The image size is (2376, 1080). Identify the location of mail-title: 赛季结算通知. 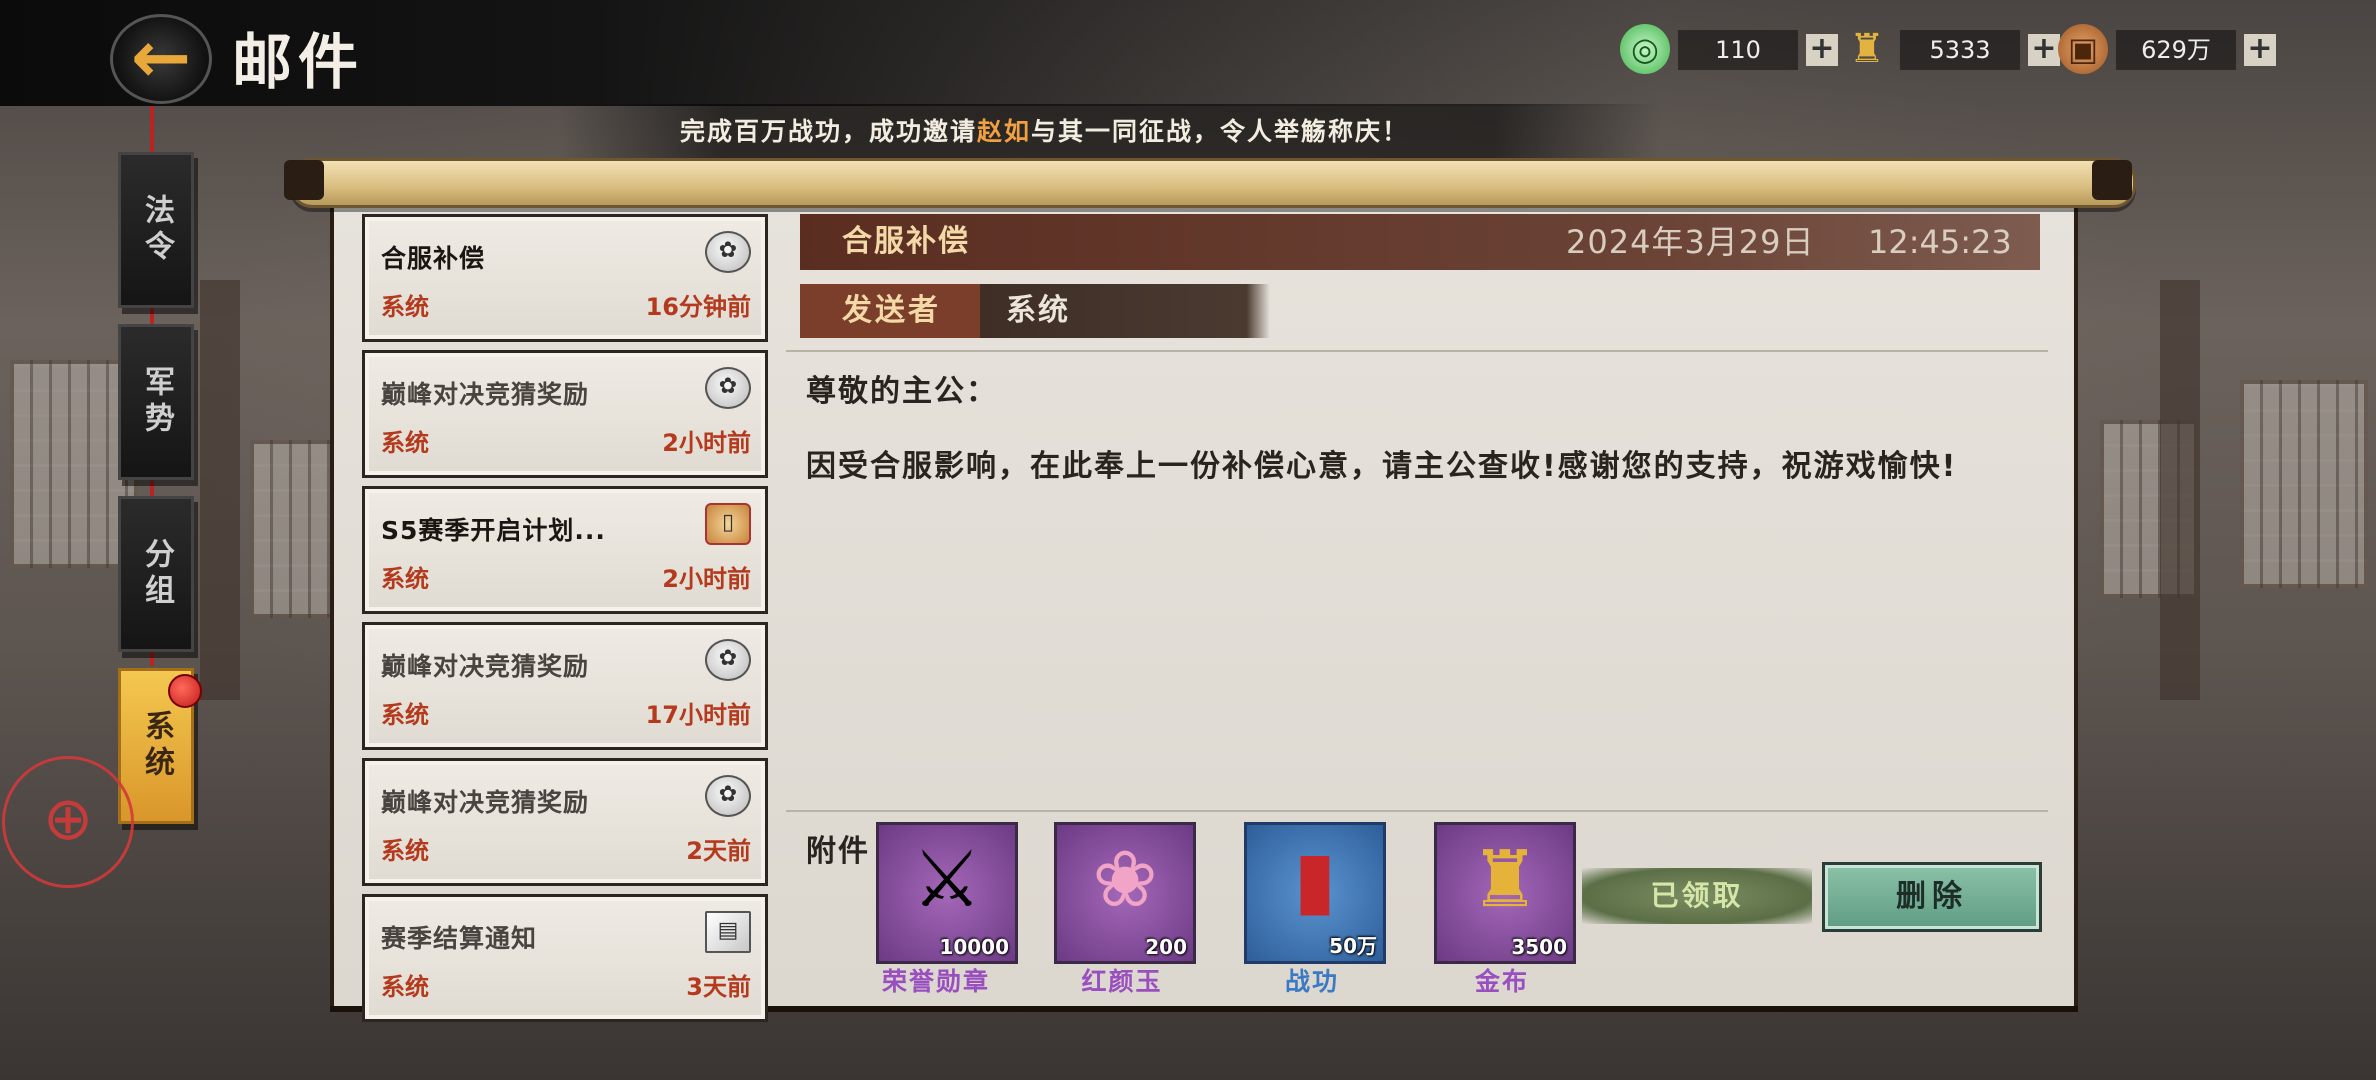
(459, 938).